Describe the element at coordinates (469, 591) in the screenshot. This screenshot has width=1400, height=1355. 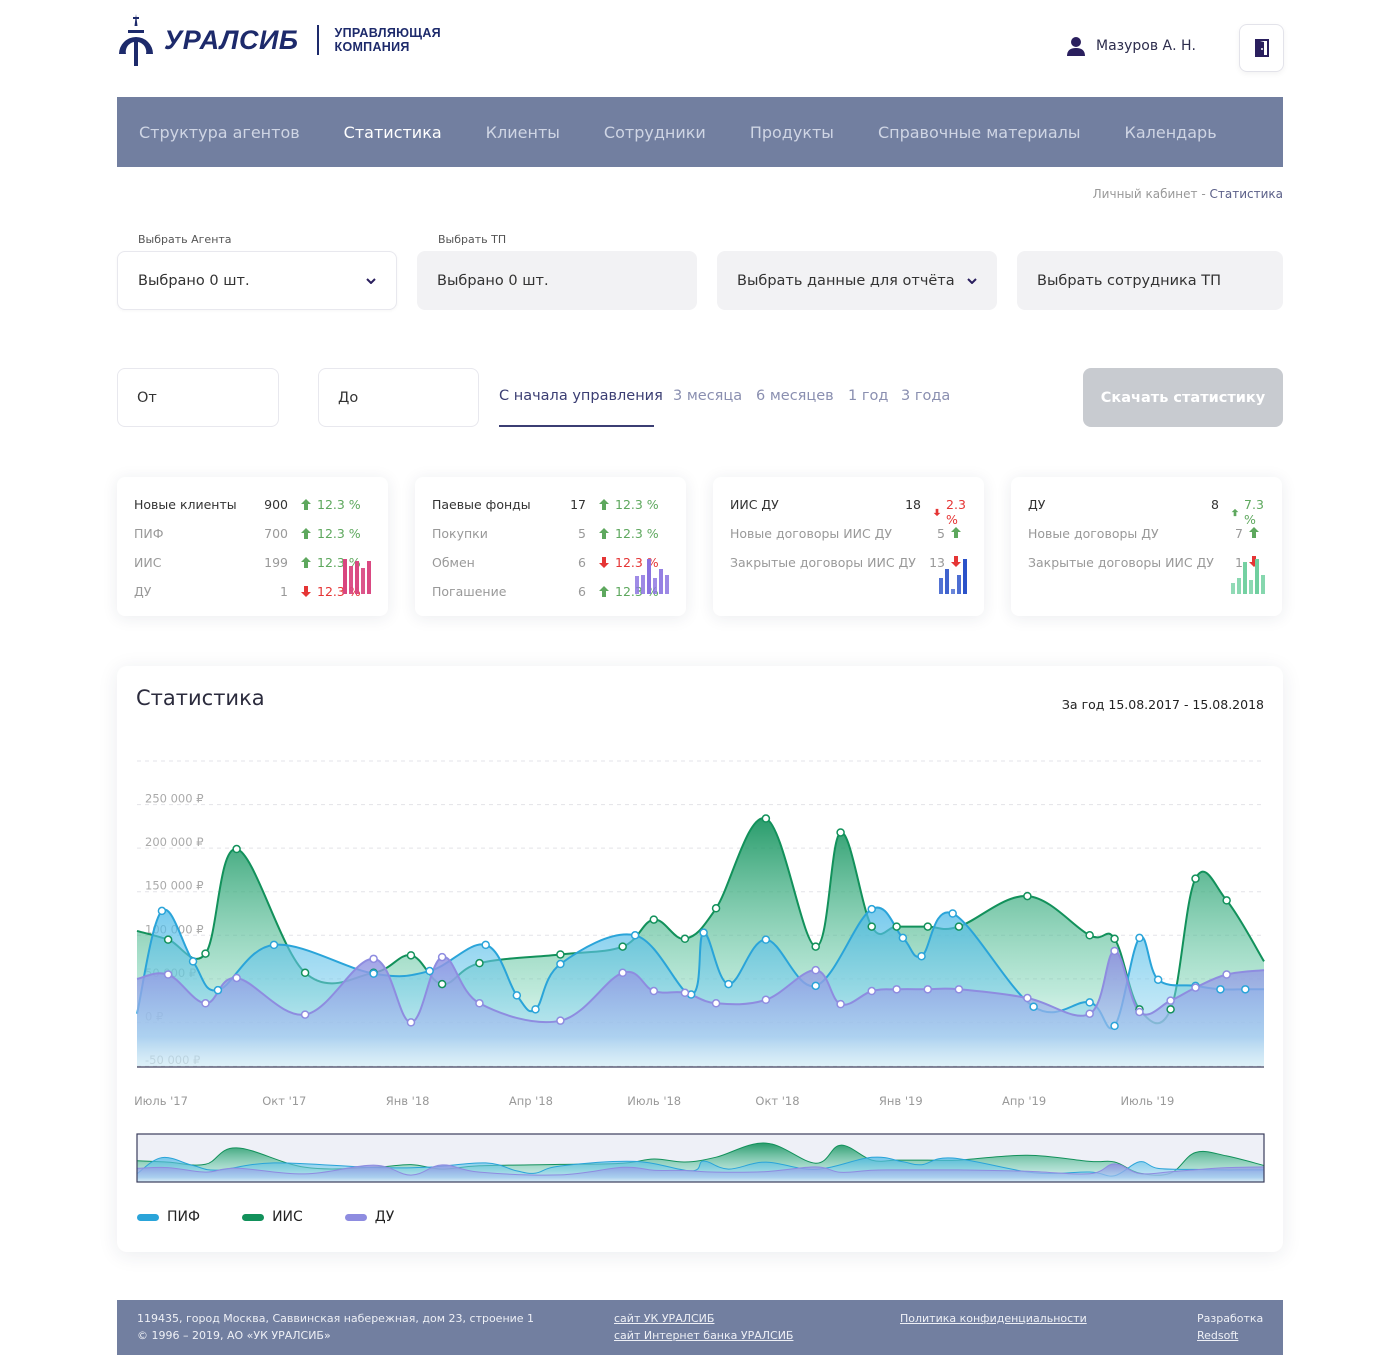
I see `stat-label: Погашение` at that location.